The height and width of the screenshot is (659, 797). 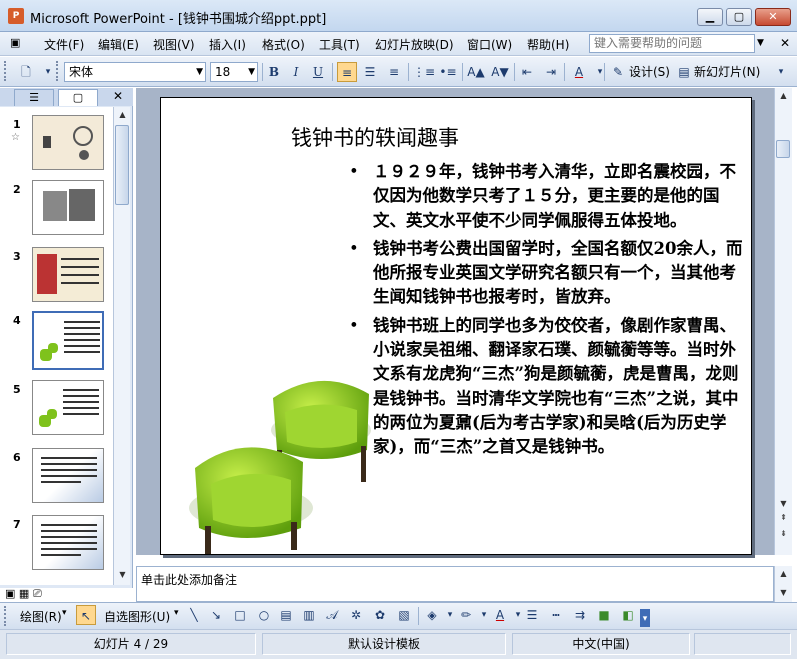 What do you see at coordinates (64, 44) in the screenshot?
I see `menu-file: 文件(F)` at bounding box center [64, 44].